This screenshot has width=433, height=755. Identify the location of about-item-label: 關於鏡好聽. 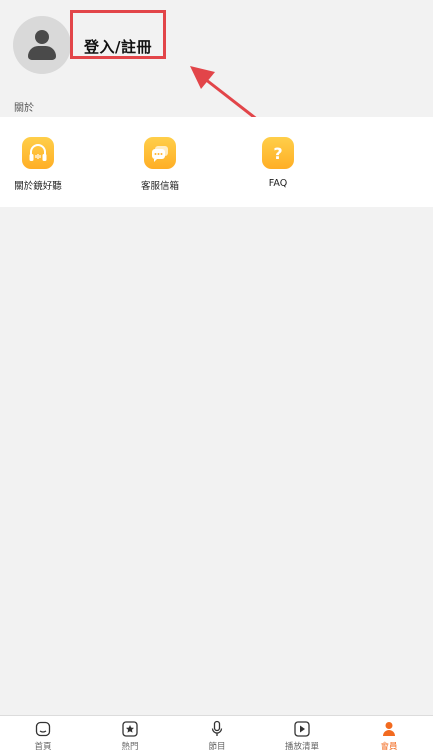
(38, 186).